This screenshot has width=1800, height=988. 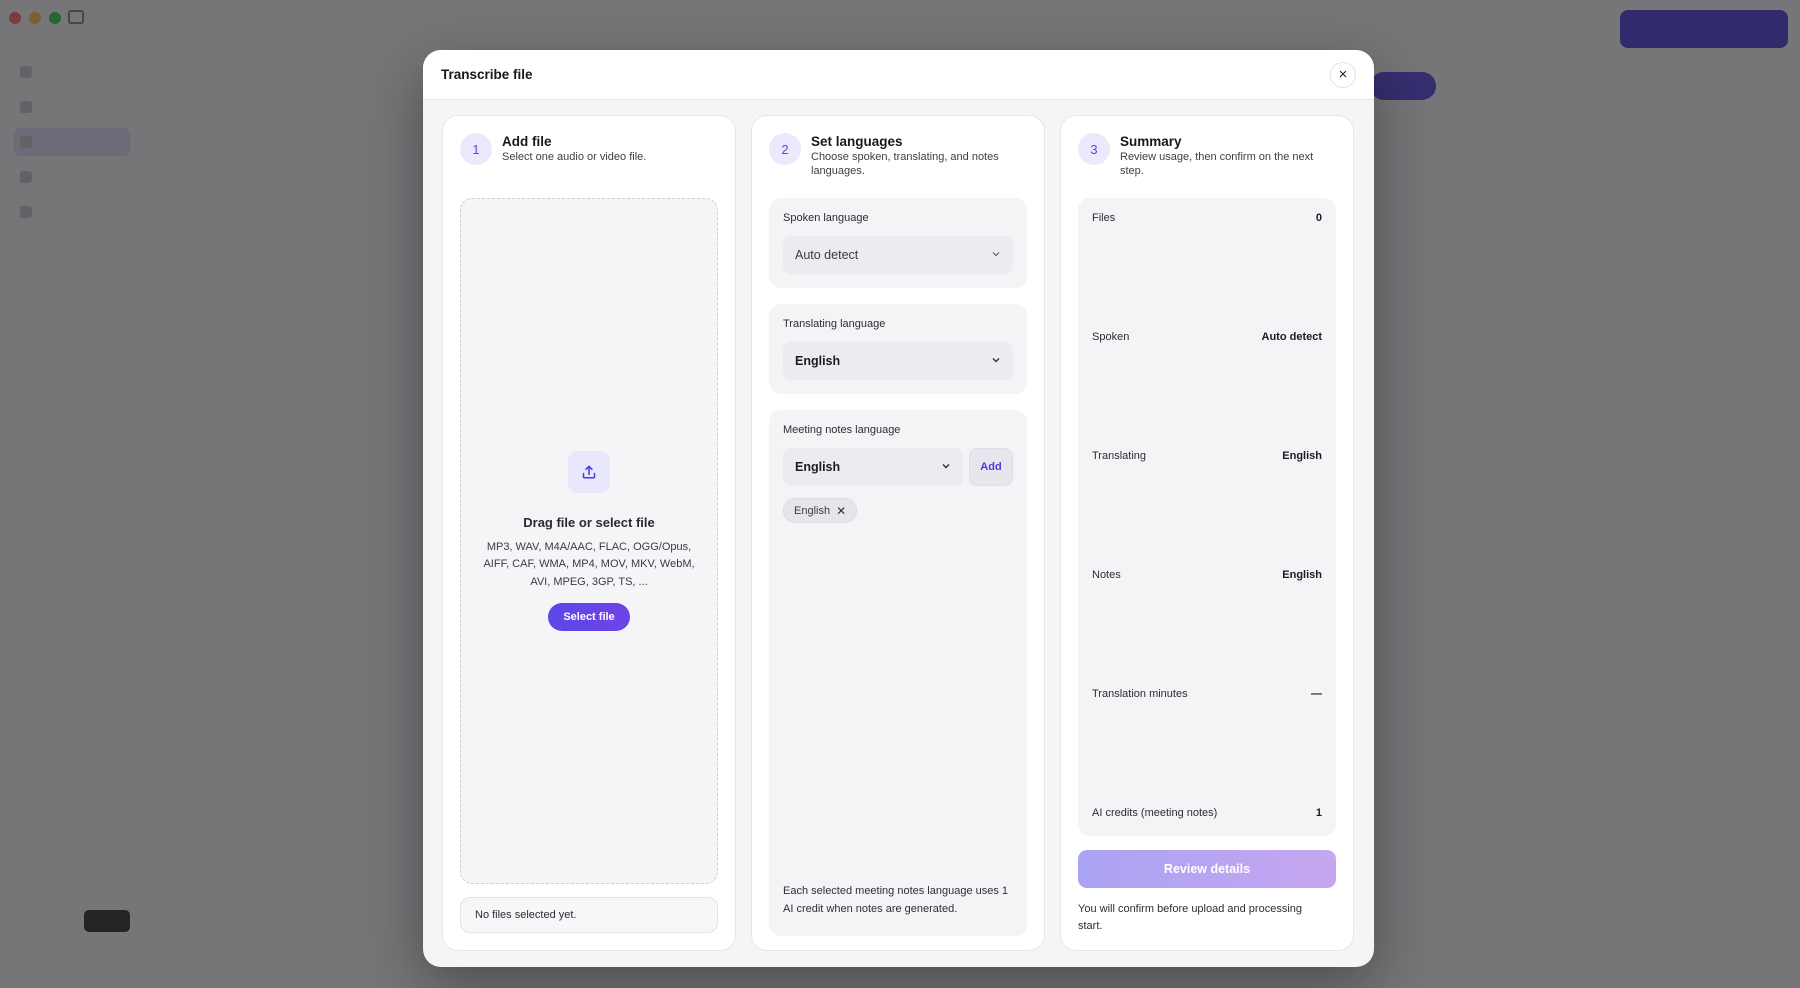 I want to click on summary-row-files: Files 0, so click(x=1207, y=218).